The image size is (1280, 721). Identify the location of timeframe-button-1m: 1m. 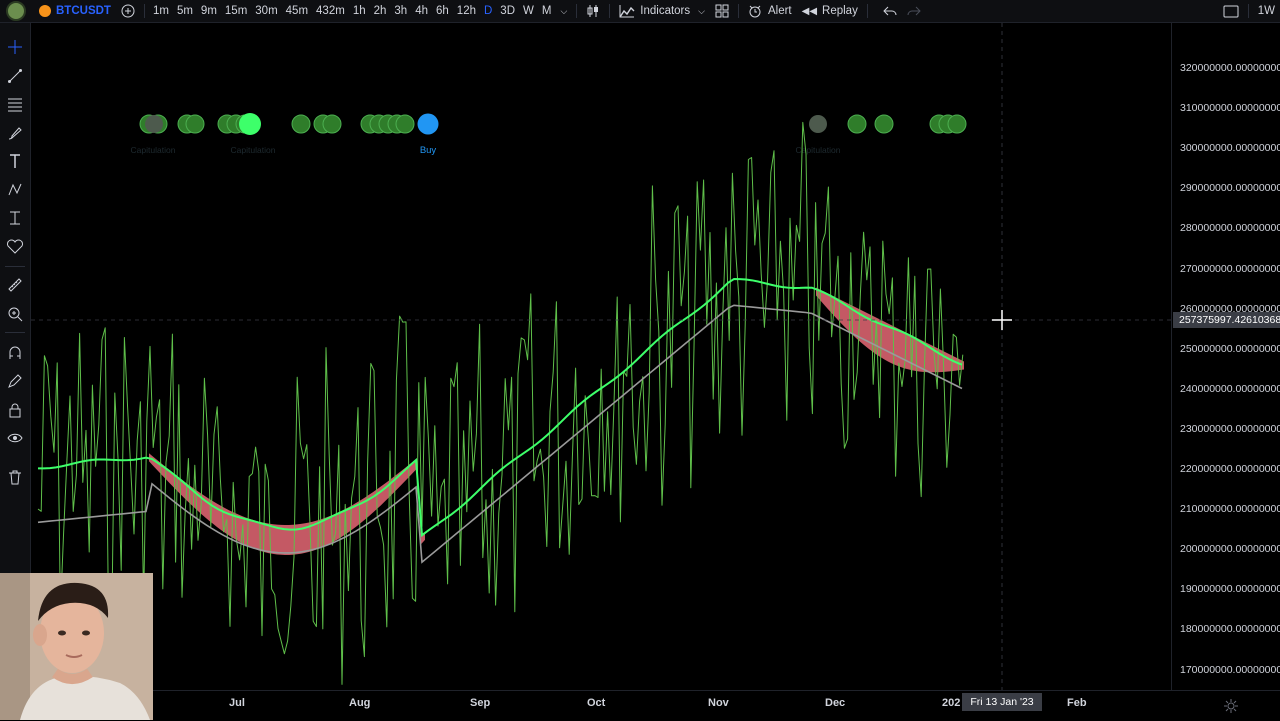
(161, 11).